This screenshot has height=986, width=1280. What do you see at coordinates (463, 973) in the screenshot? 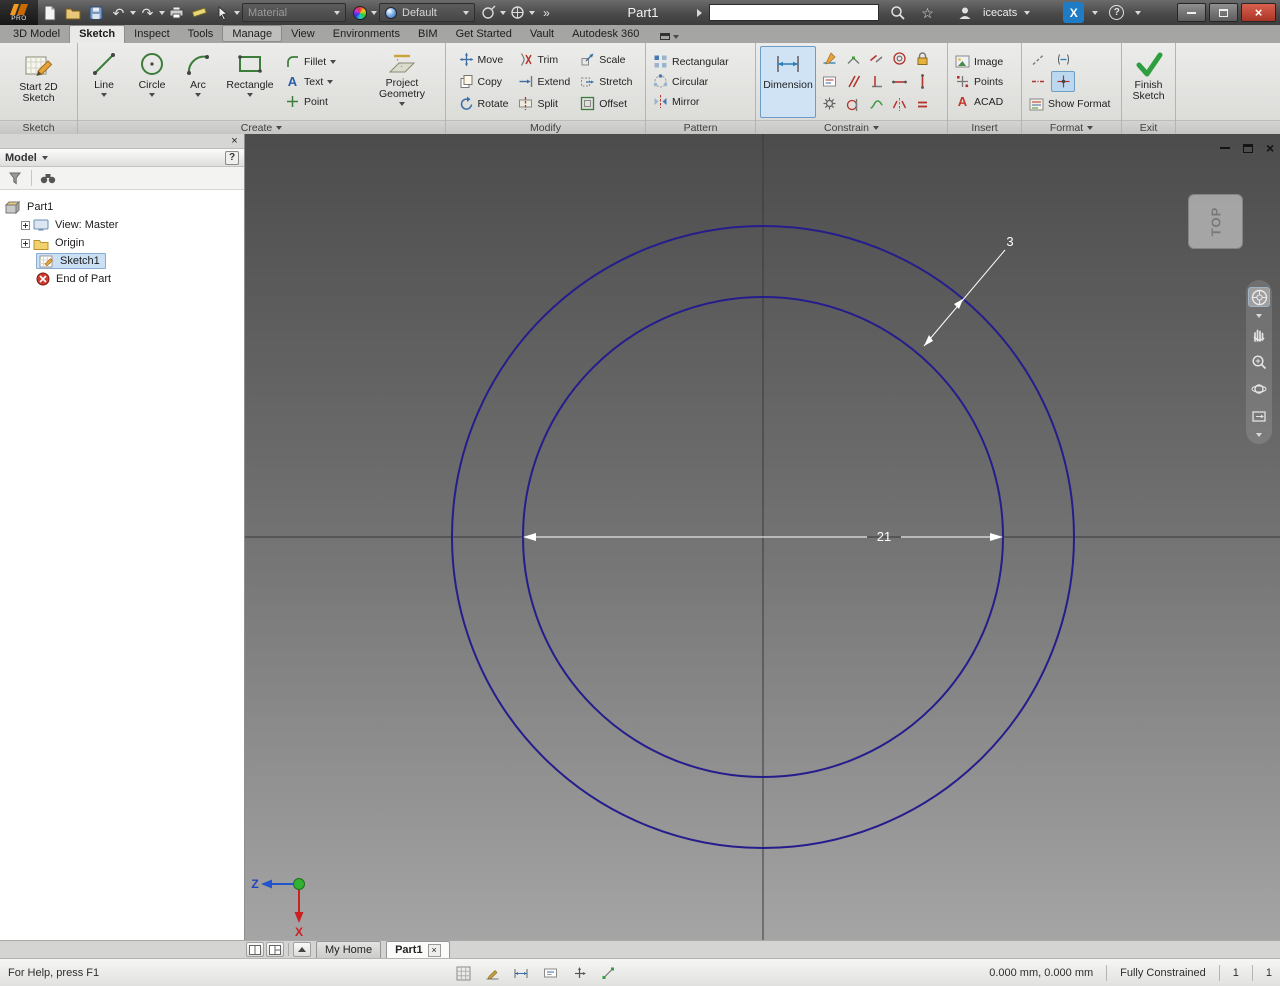
I see `snap-grid-button` at bounding box center [463, 973].